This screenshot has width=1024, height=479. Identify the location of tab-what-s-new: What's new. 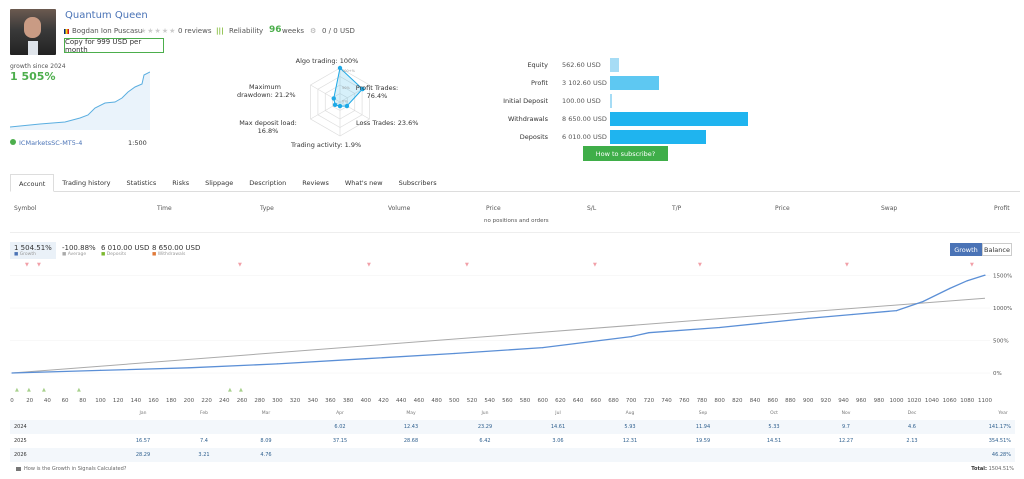
(364, 183).